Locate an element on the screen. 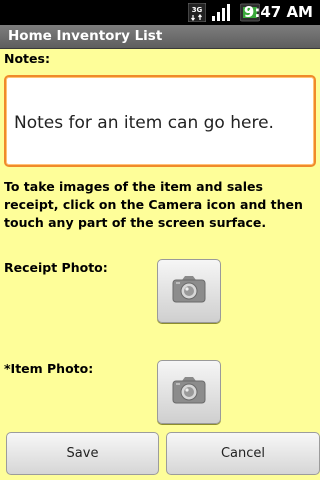 The width and height of the screenshot is (320, 480). save-button: Save is located at coordinates (82, 453).